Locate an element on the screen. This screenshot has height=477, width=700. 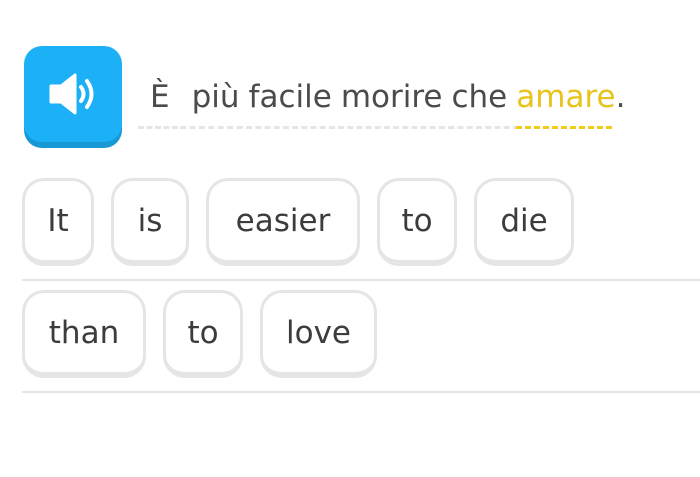
word-tile: is is located at coordinates (150, 222).